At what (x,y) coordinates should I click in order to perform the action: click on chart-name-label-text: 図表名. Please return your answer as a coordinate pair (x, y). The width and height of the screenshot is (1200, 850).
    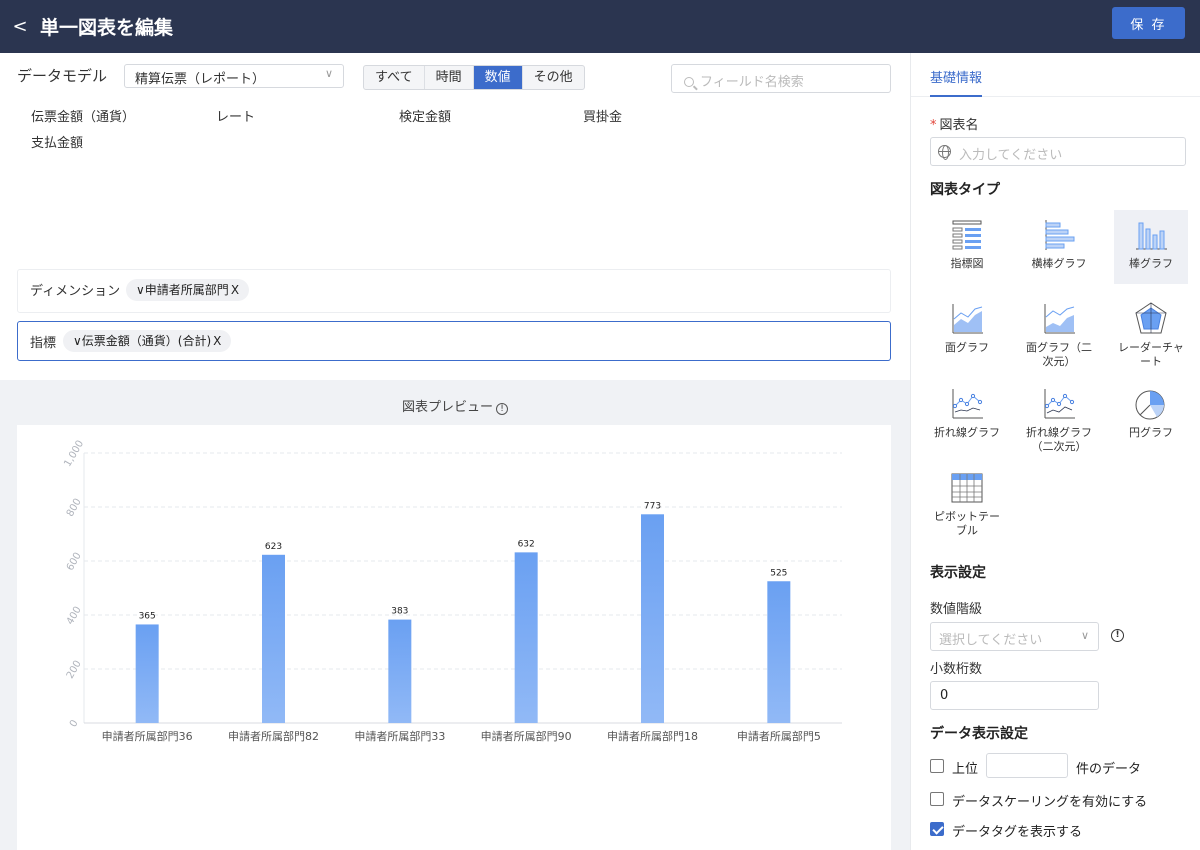
    Looking at the image, I should click on (959, 125).